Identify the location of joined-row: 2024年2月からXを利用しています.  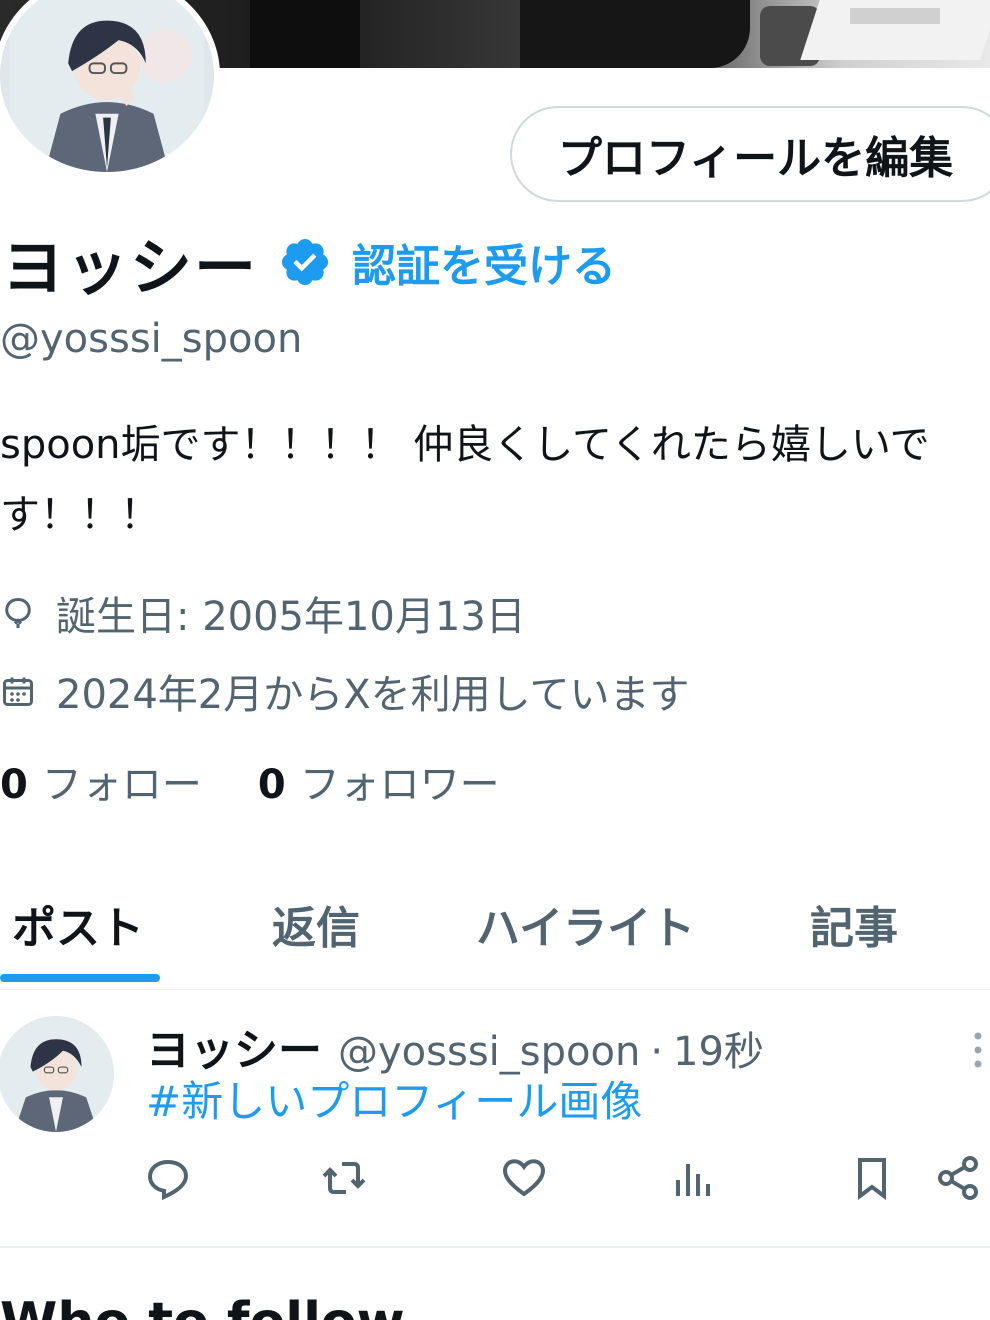
(344, 691).